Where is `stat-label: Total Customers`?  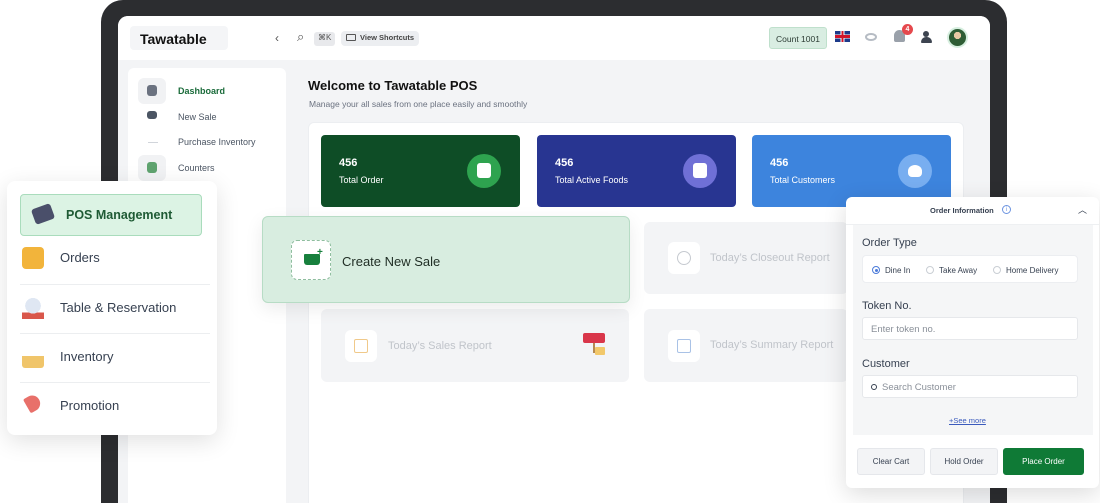 stat-label: Total Customers is located at coordinates (803, 180).